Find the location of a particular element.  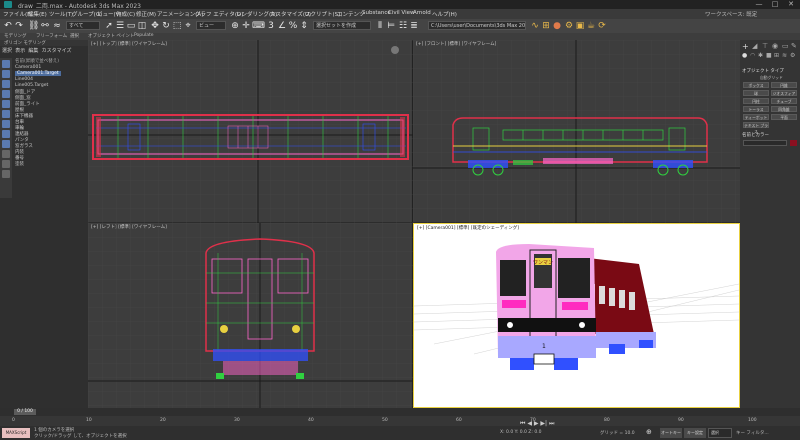

scene-explorer-toggle-icon: ☷ is located at coordinates (403, 26).